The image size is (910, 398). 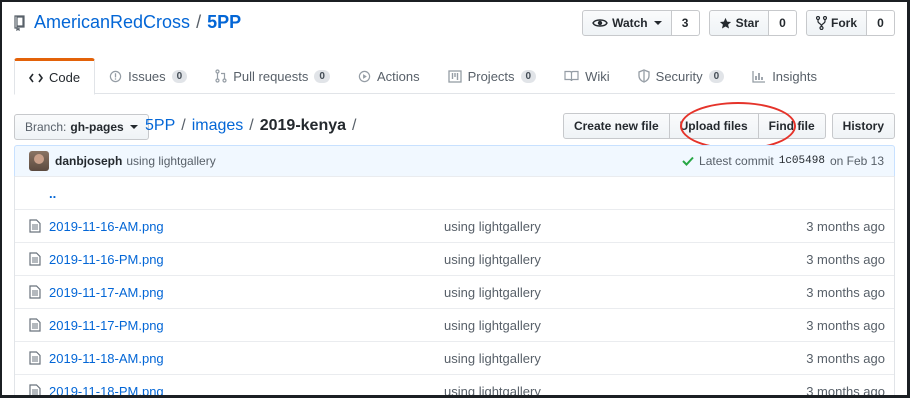 What do you see at coordinates (39, 161) in the screenshot?
I see `avatar` at bounding box center [39, 161].